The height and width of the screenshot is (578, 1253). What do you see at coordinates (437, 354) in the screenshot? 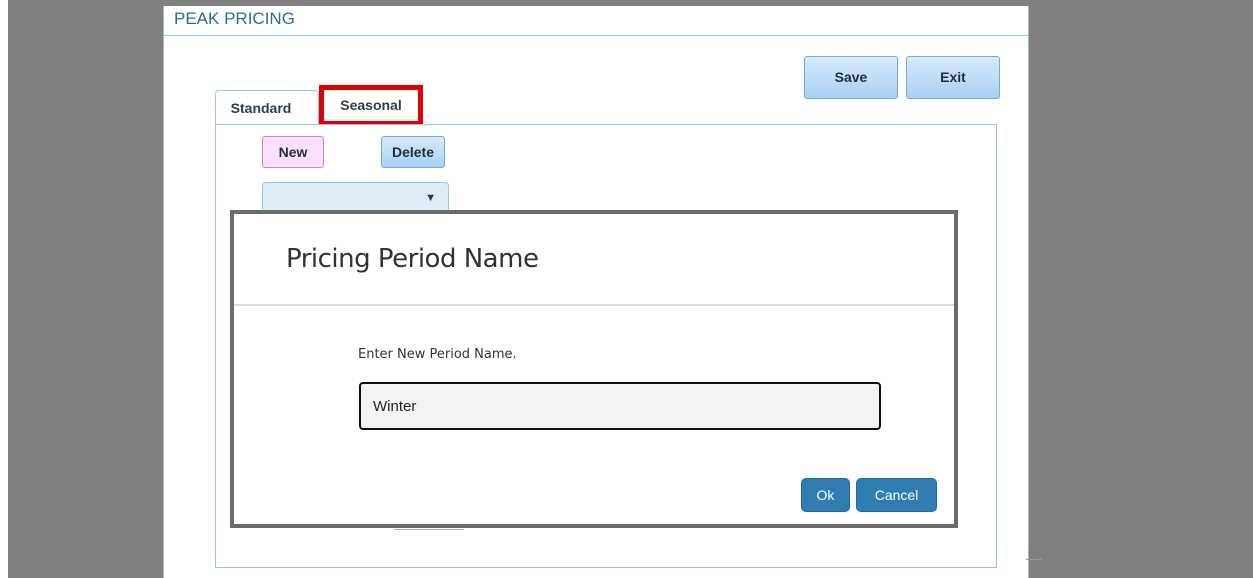
I see `period-name-label: Enter New Period Name.` at bounding box center [437, 354].